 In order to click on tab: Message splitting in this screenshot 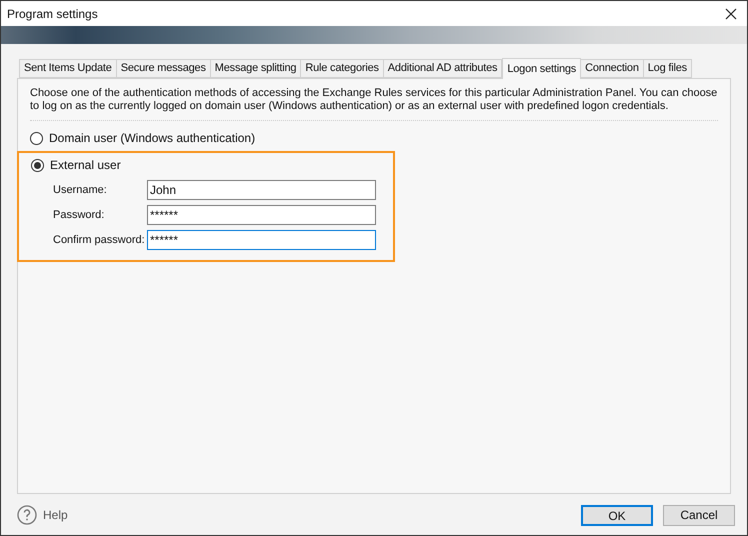, I will do `click(256, 68)`.